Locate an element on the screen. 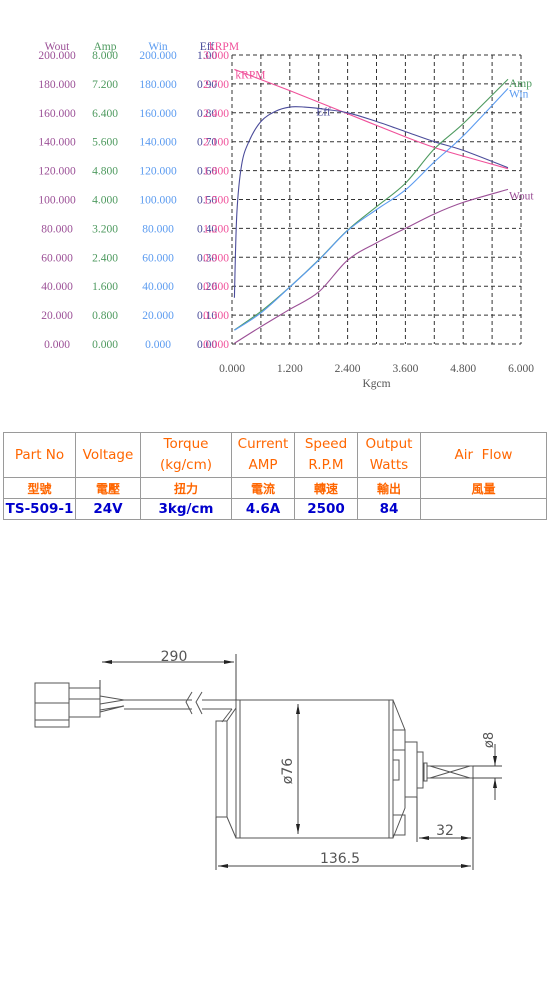 Image resolution: width=550 pixels, height=1000 pixels. series-line-amp is located at coordinates (371, 204).